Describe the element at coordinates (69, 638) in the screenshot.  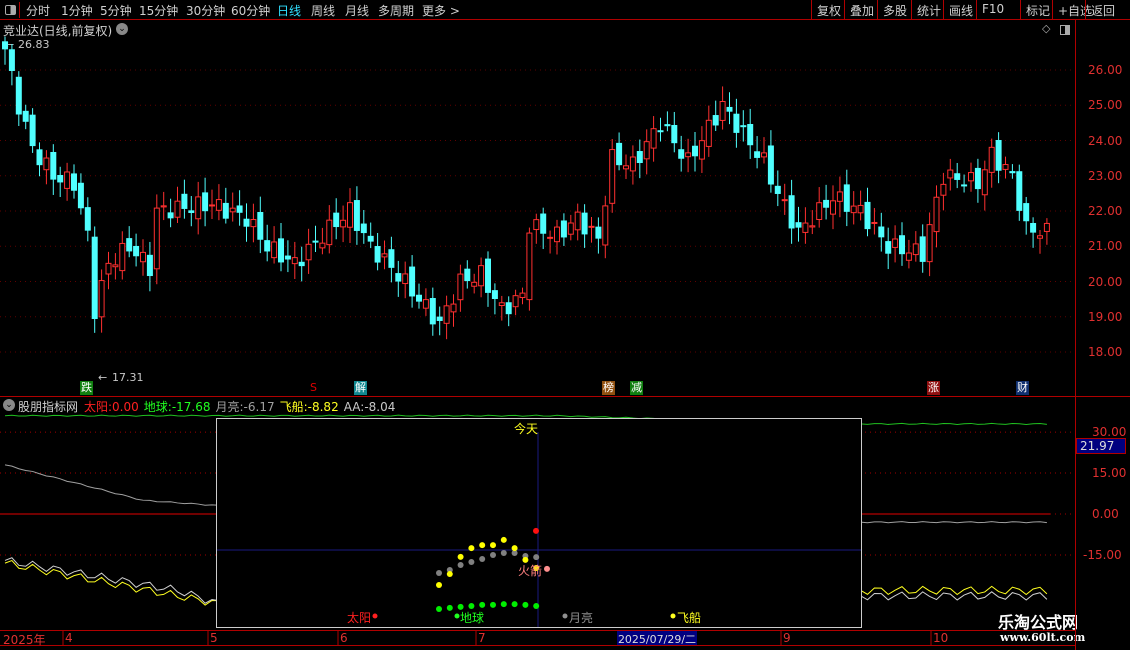
I see `time-label: 4` at that location.